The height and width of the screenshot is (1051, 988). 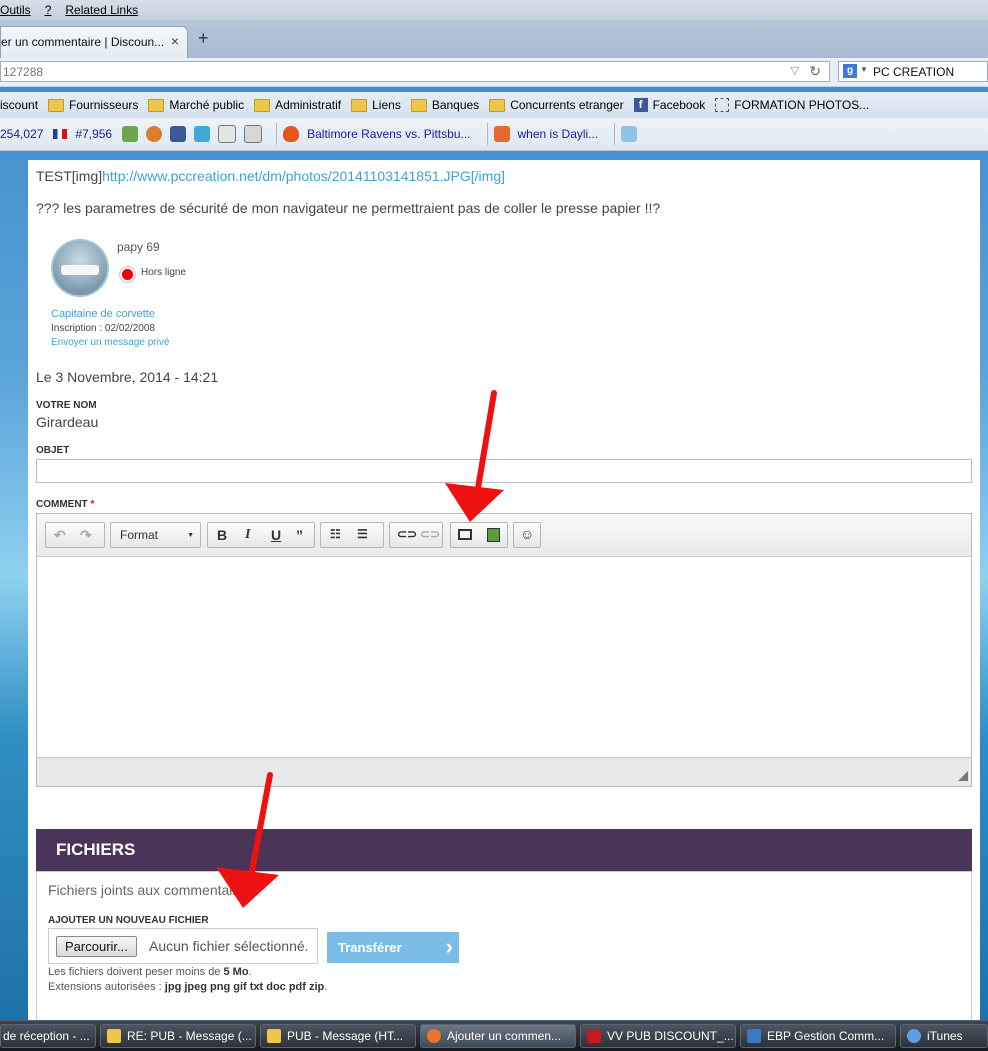 I want to click on sparkle-icon, so click(x=629, y=134).